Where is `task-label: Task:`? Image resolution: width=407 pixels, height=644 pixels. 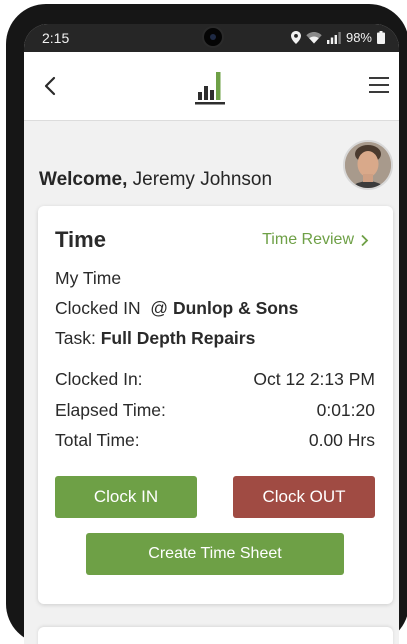 task-label: Task: is located at coordinates (75, 338).